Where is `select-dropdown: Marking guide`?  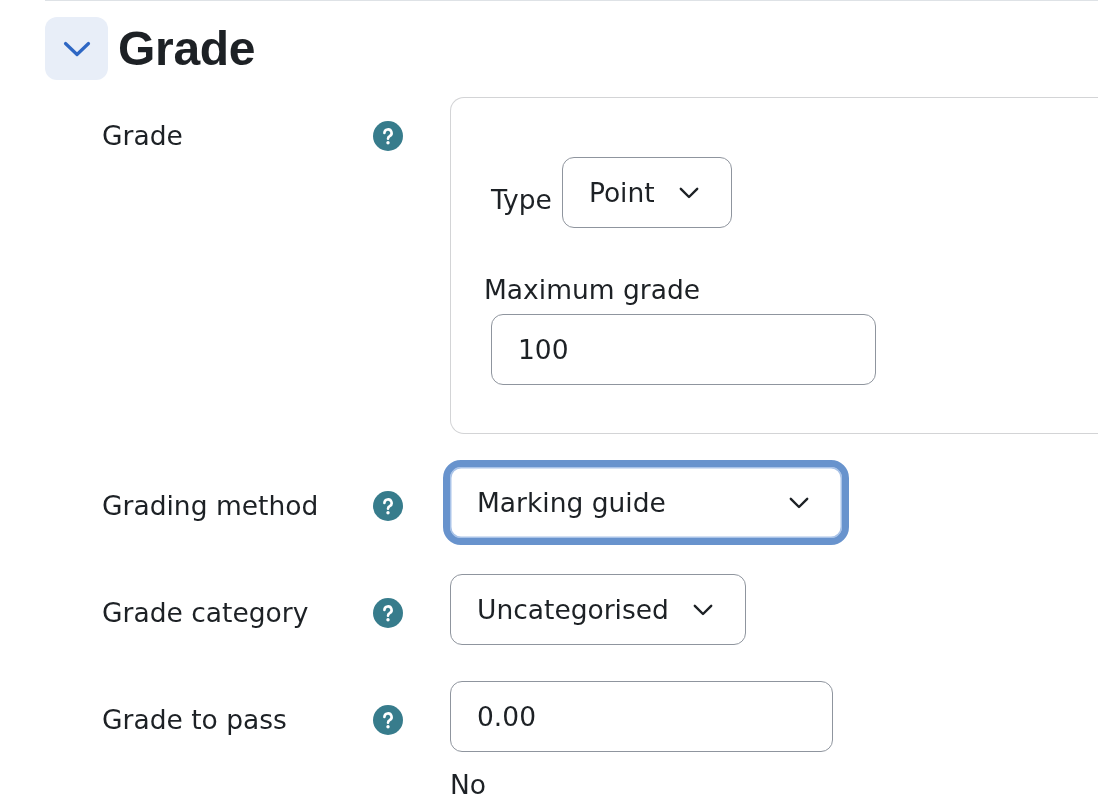
select-dropdown: Marking guide is located at coordinates (646, 502).